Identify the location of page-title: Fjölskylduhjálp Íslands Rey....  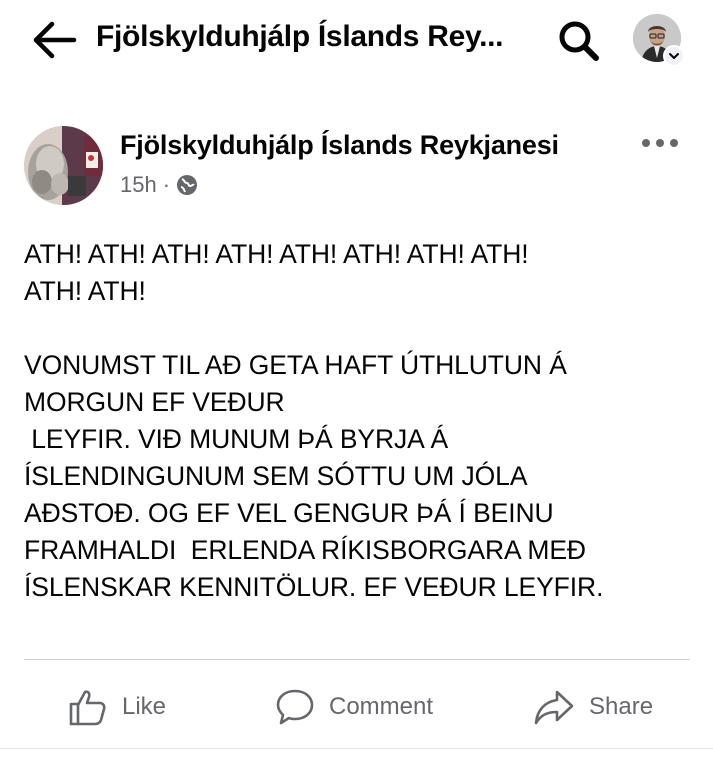
(300, 36).